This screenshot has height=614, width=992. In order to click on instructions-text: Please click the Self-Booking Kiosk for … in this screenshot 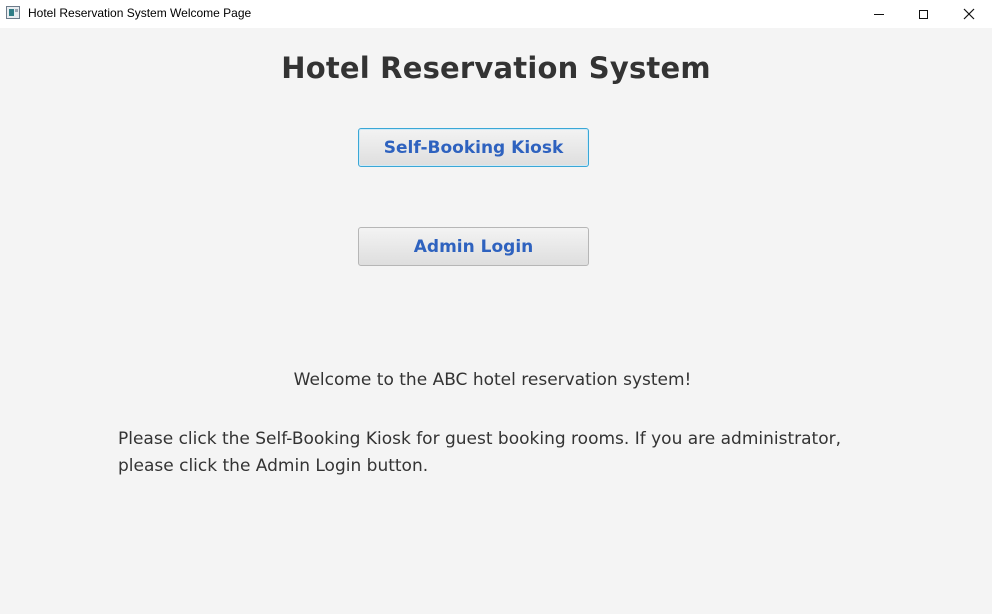, I will do `click(480, 452)`.